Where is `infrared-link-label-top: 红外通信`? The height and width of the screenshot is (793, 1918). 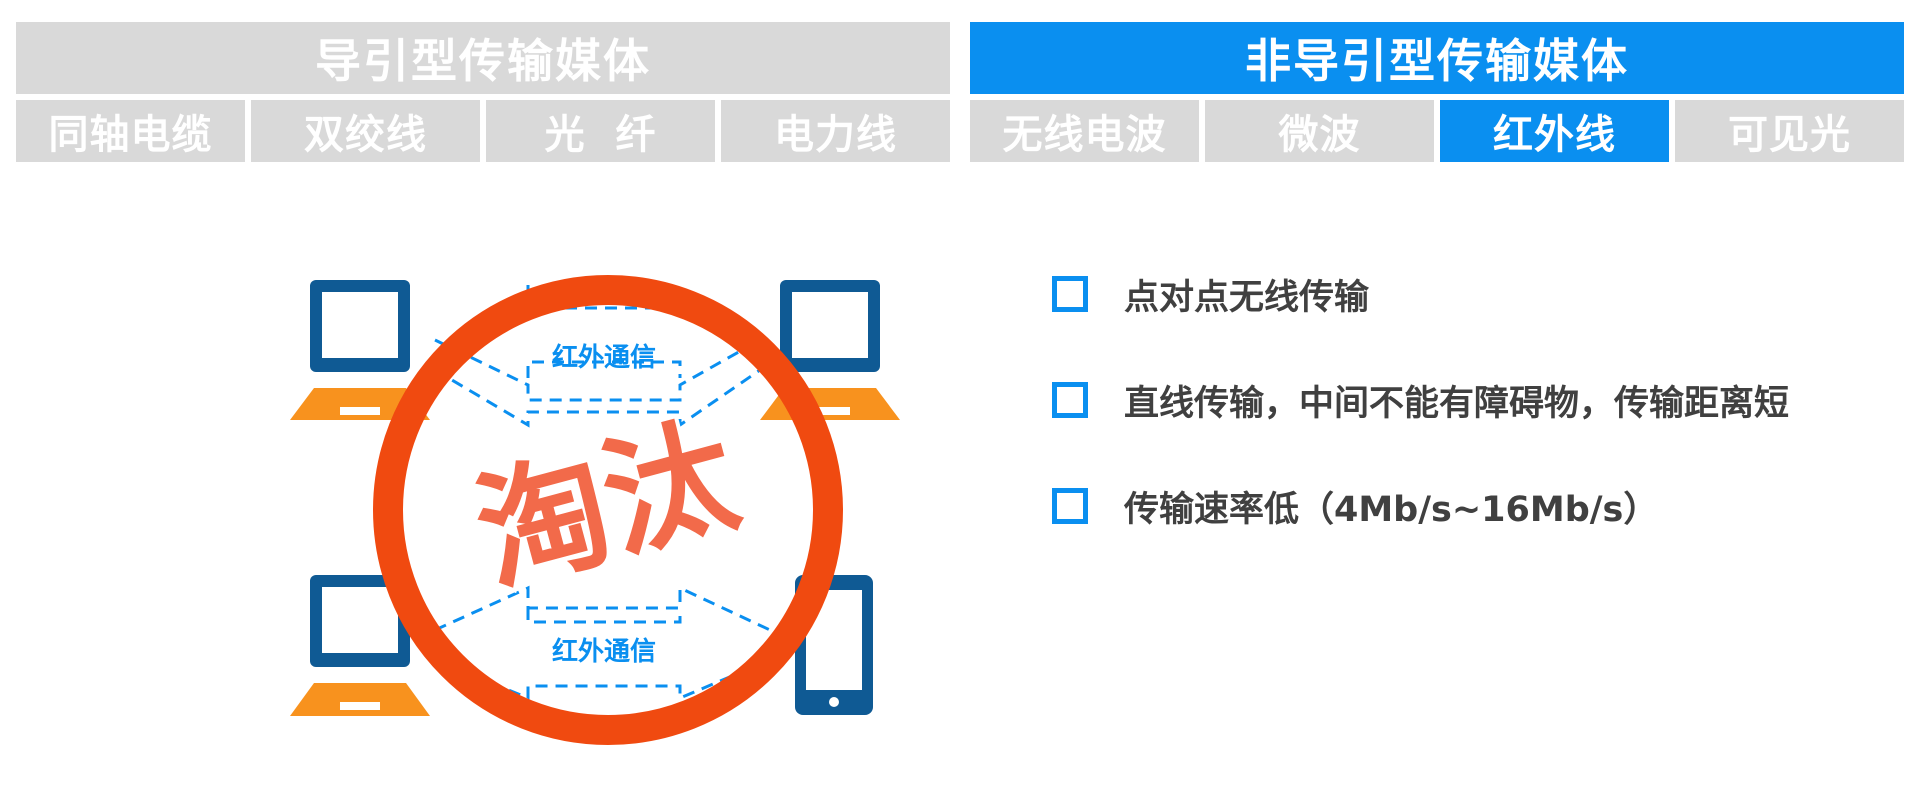
infrared-link-label-top: 红外通信 is located at coordinates (604, 357).